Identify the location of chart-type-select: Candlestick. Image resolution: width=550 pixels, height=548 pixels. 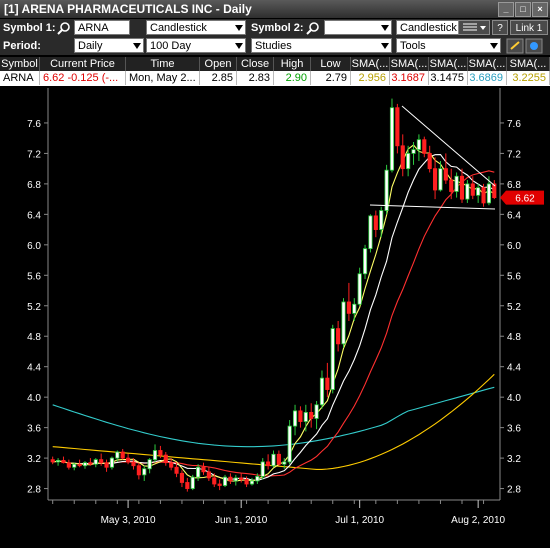
(196, 27).